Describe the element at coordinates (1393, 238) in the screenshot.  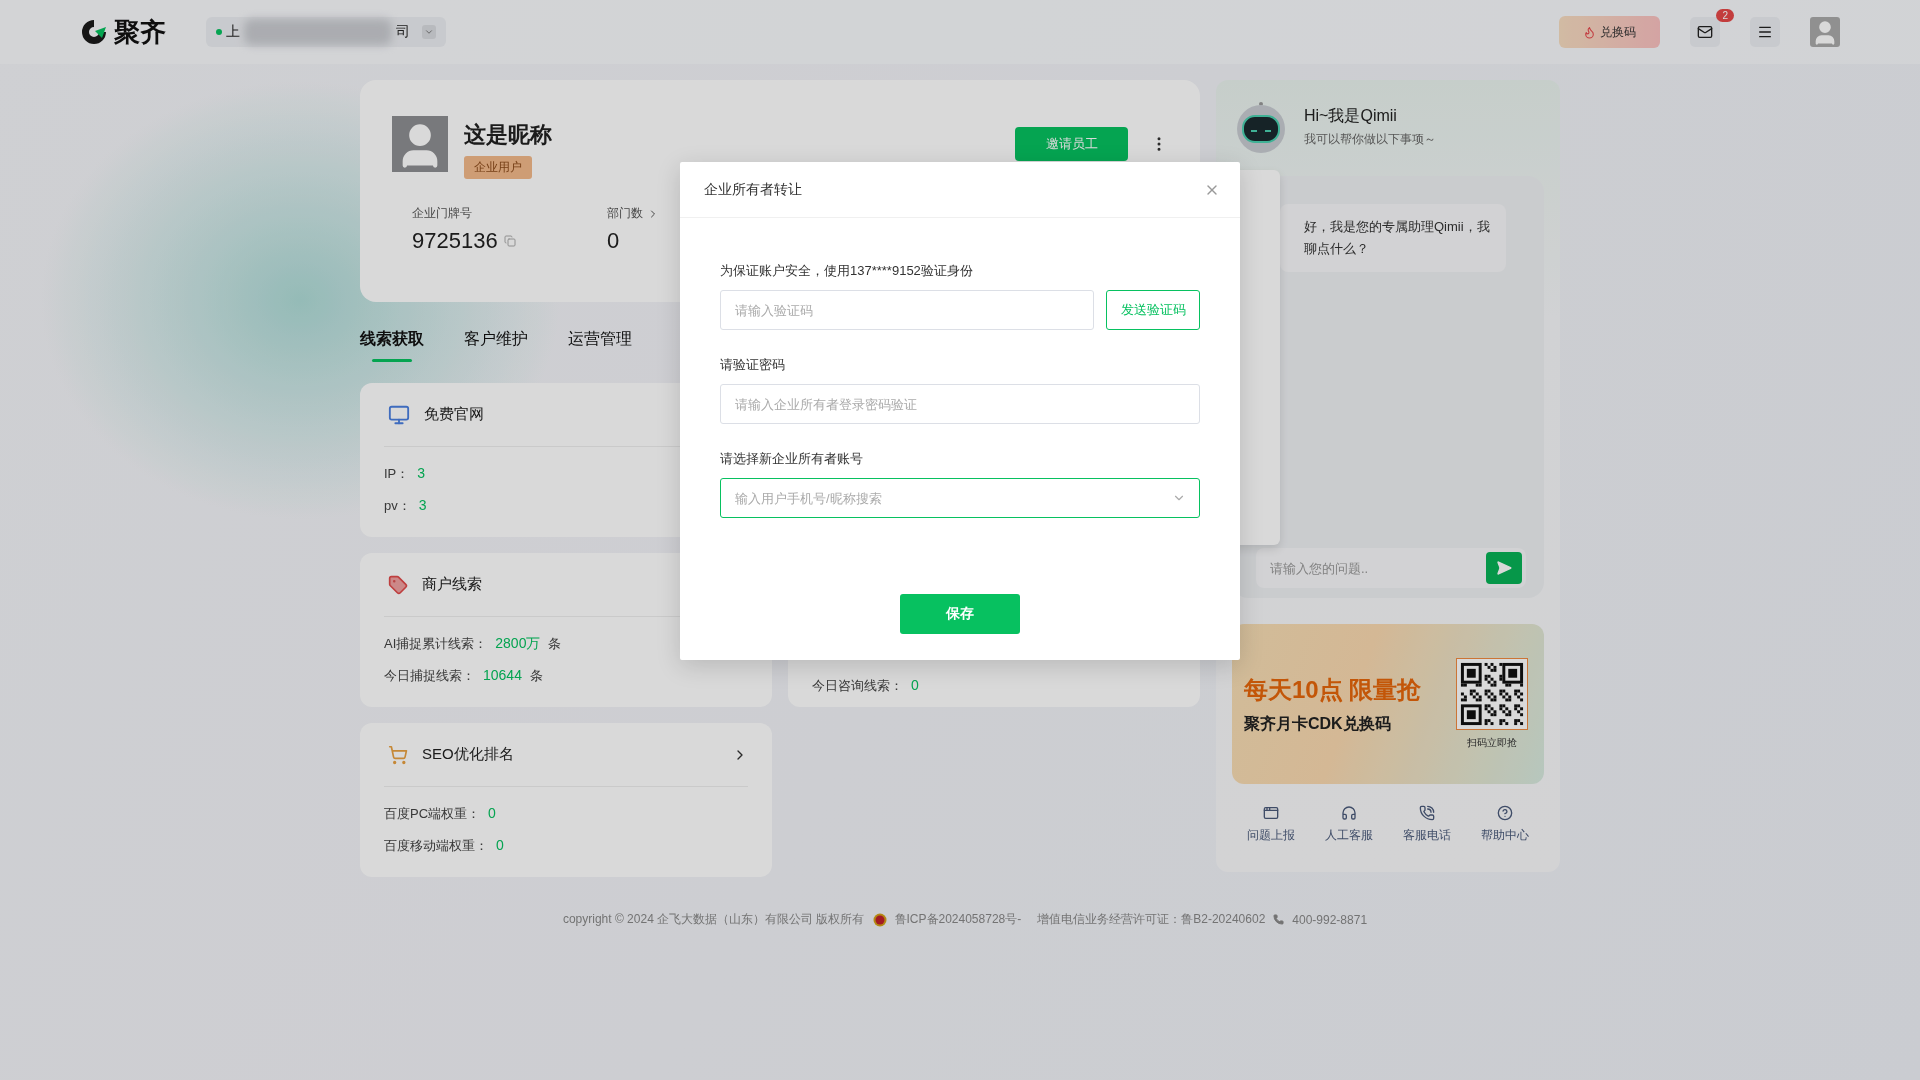
I see `chat-message: 好，我是您的专属助理Qimii，我 聊点什么？` at that location.